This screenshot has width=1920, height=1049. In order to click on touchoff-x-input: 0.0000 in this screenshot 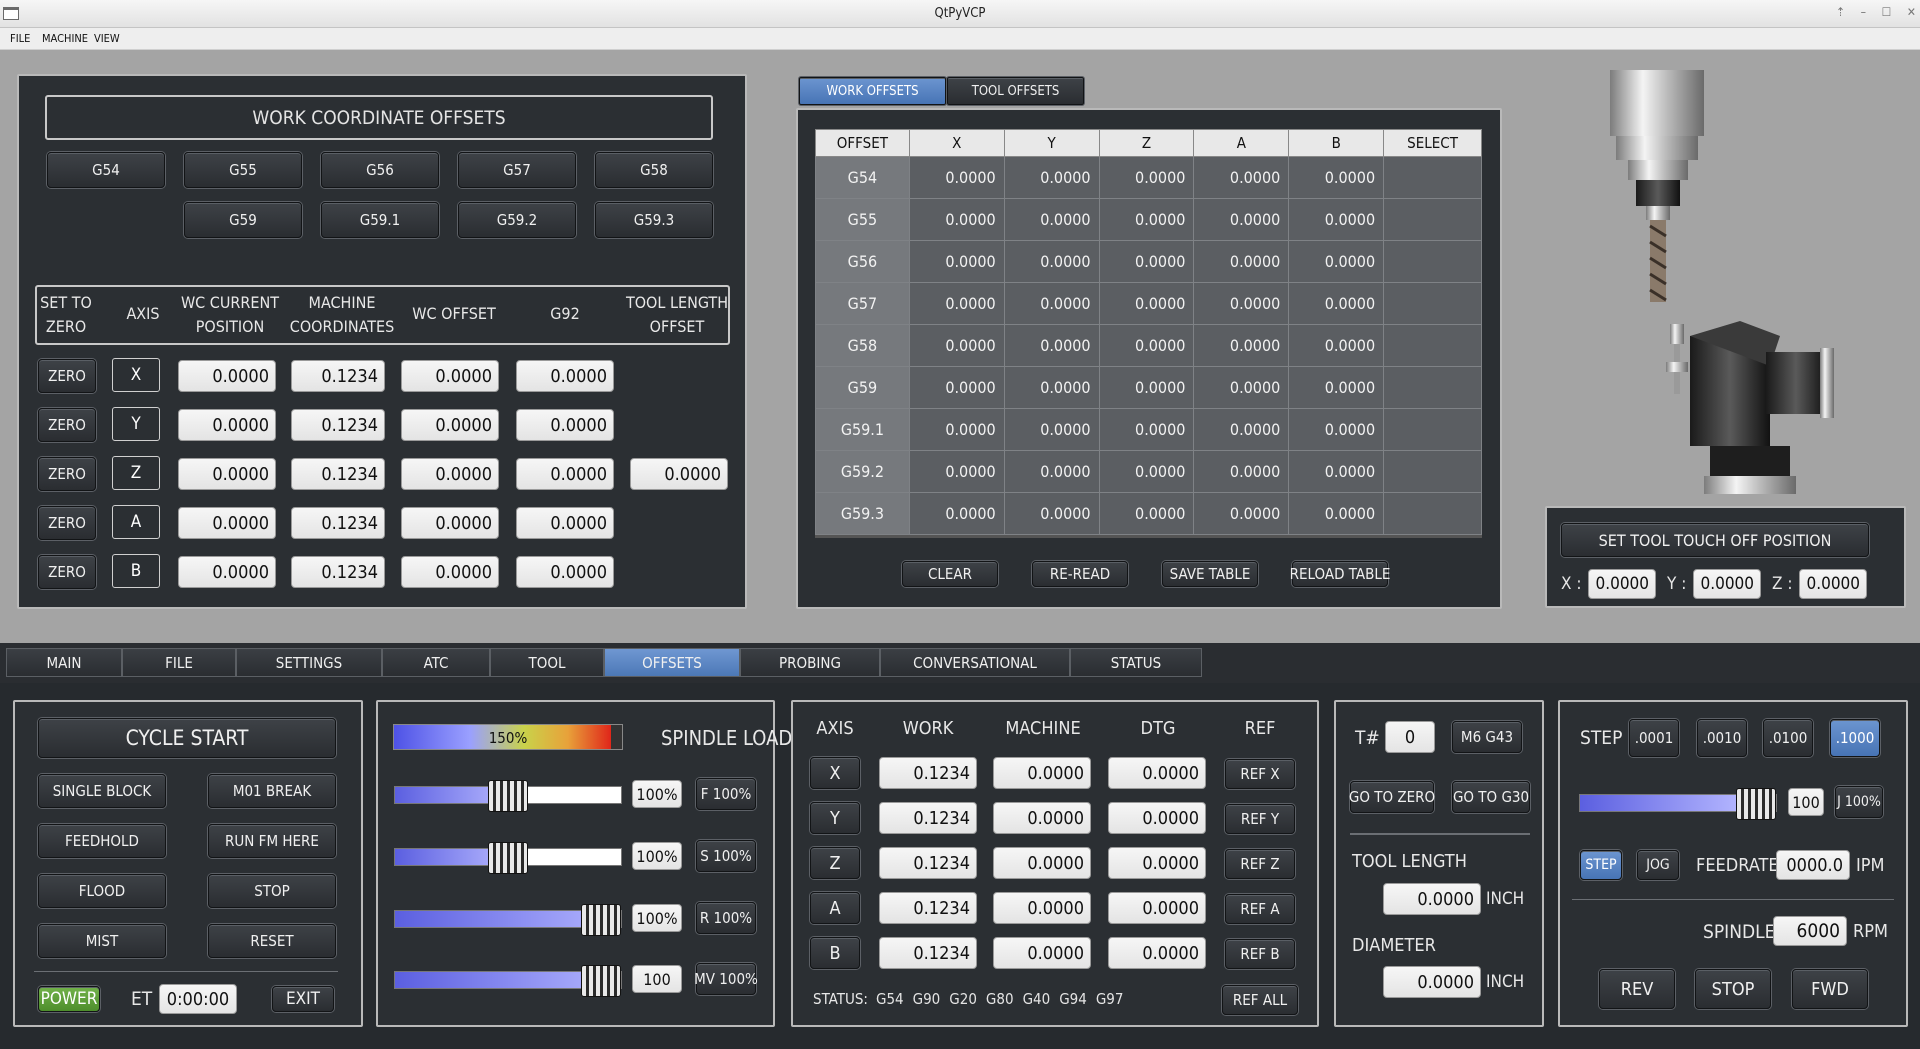, I will do `click(1622, 584)`.